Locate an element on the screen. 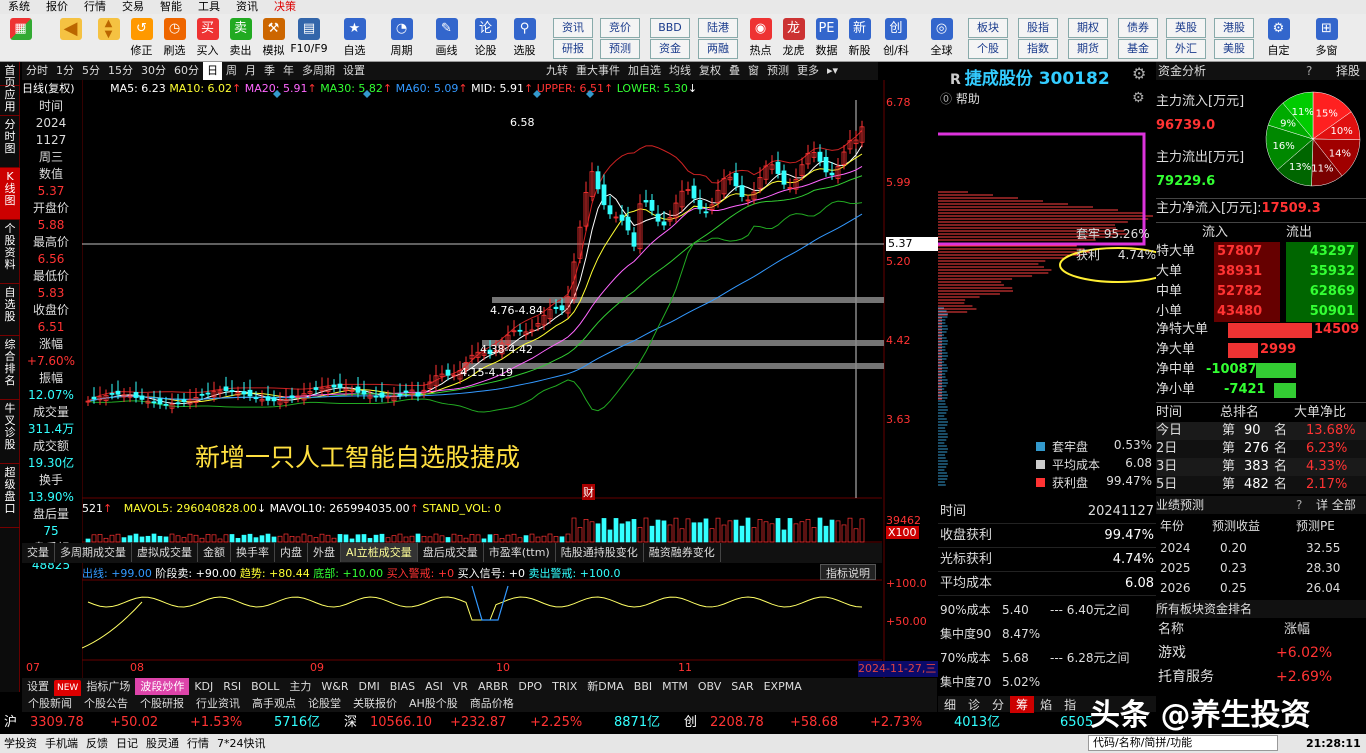 This screenshot has height=753, width=1366. status-item-6: 7*24快讯 is located at coordinates (241, 743).